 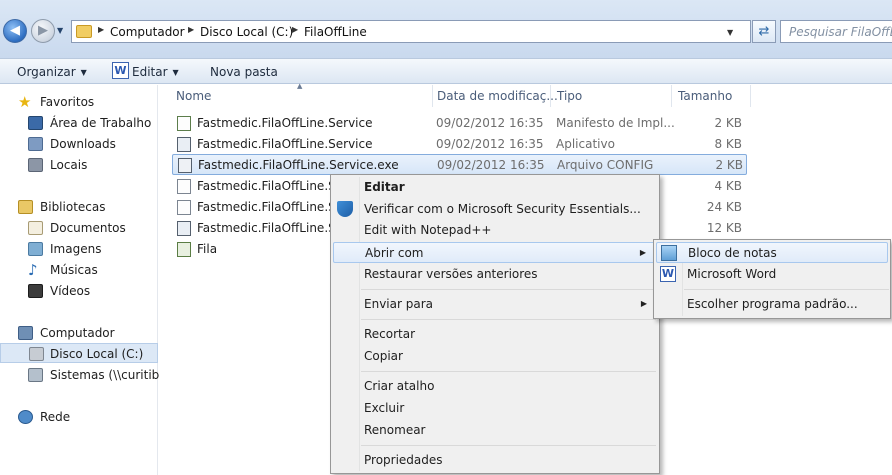 What do you see at coordinates (43, 31) in the screenshot?
I see `forward-button: ▶` at bounding box center [43, 31].